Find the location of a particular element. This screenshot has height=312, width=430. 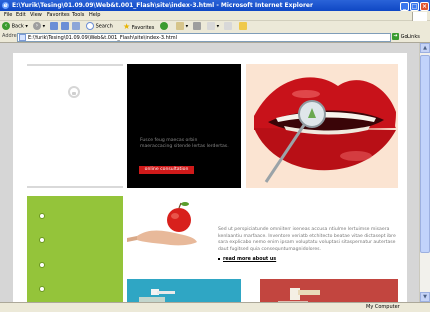

refresh-icon is located at coordinates (65, 26).